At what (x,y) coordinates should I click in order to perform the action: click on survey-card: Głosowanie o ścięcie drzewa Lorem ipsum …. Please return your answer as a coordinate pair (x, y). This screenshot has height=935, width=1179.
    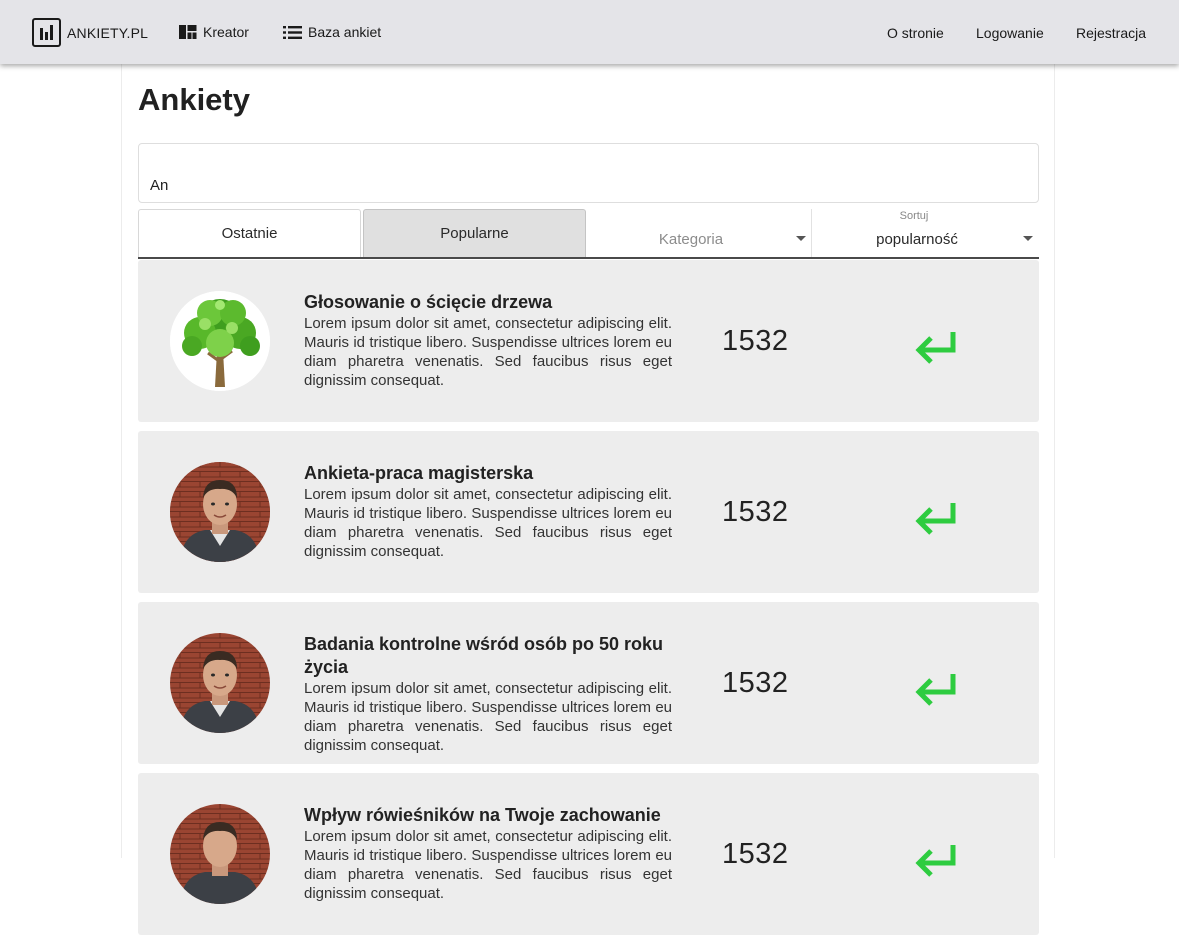
    Looking at the image, I should click on (588, 341).